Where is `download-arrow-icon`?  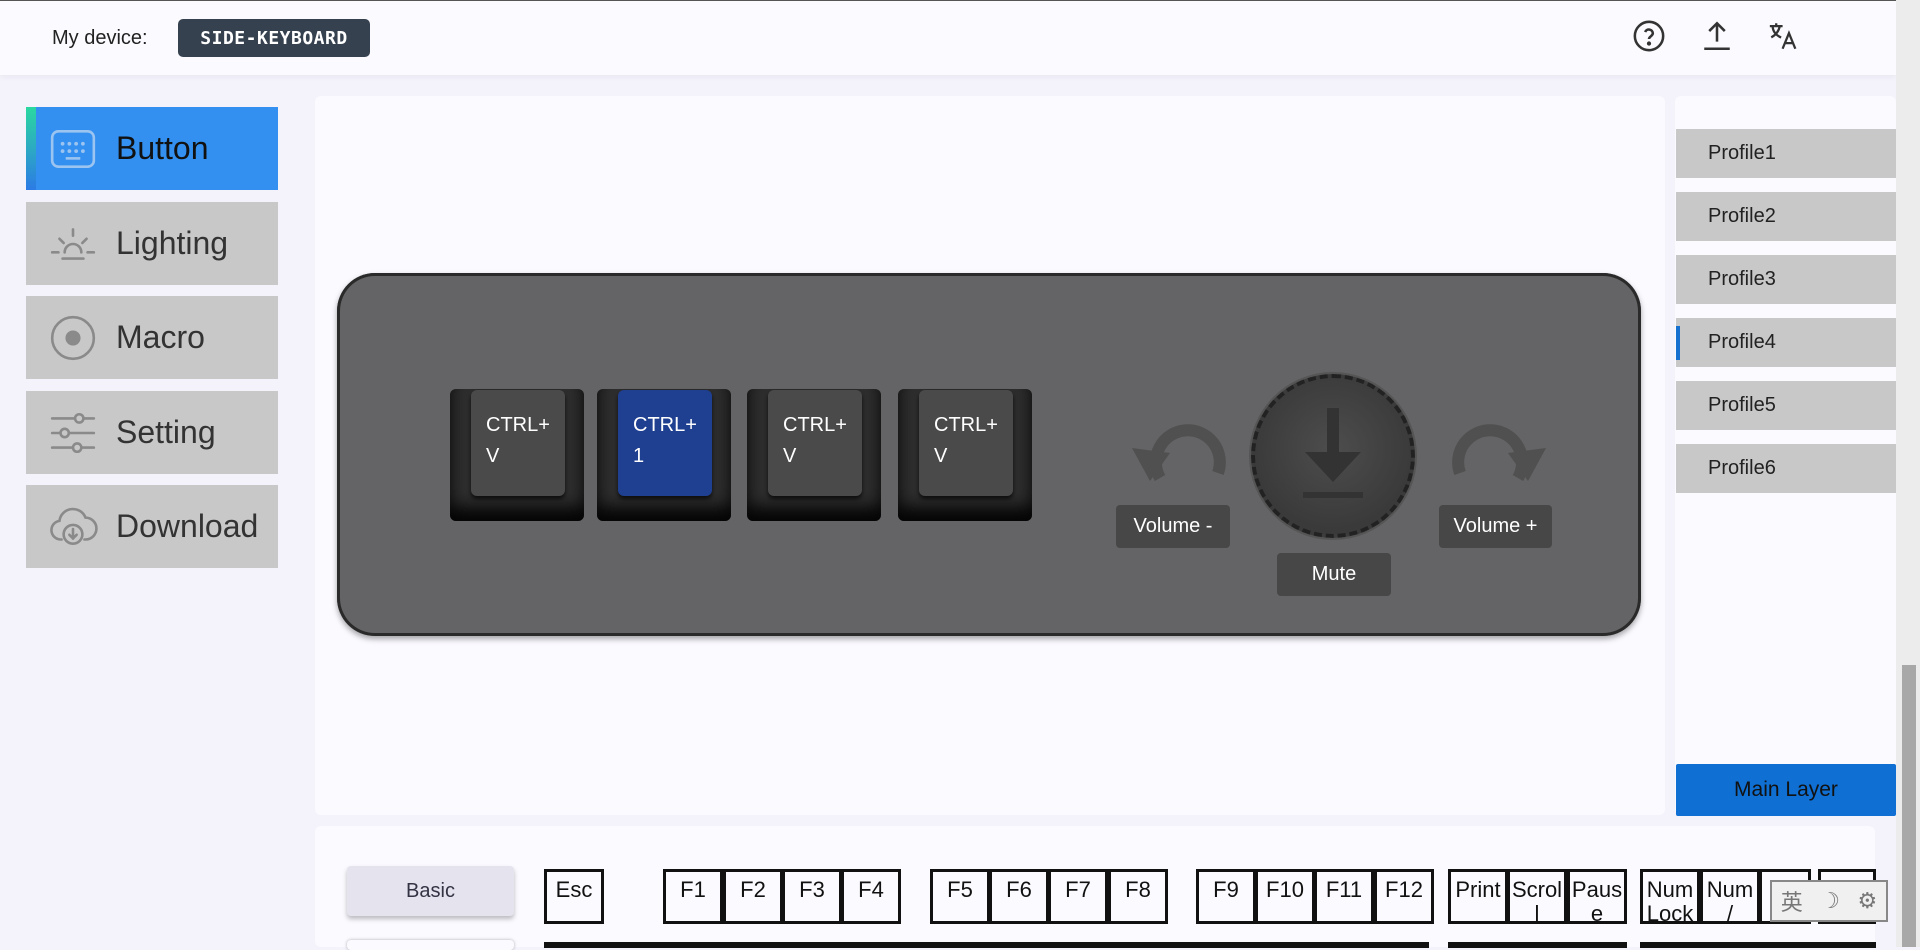
download-arrow-icon is located at coordinates (1333, 457).